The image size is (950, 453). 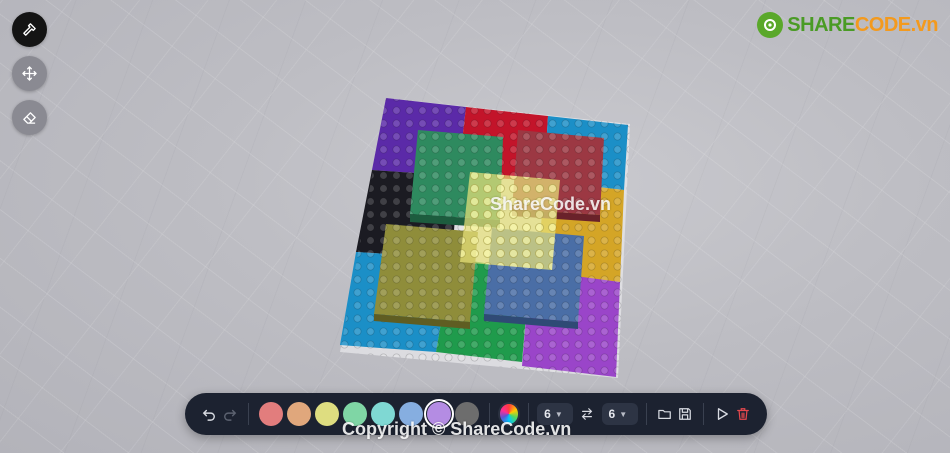 I want to click on trash-icon, so click(x=742, y=414).